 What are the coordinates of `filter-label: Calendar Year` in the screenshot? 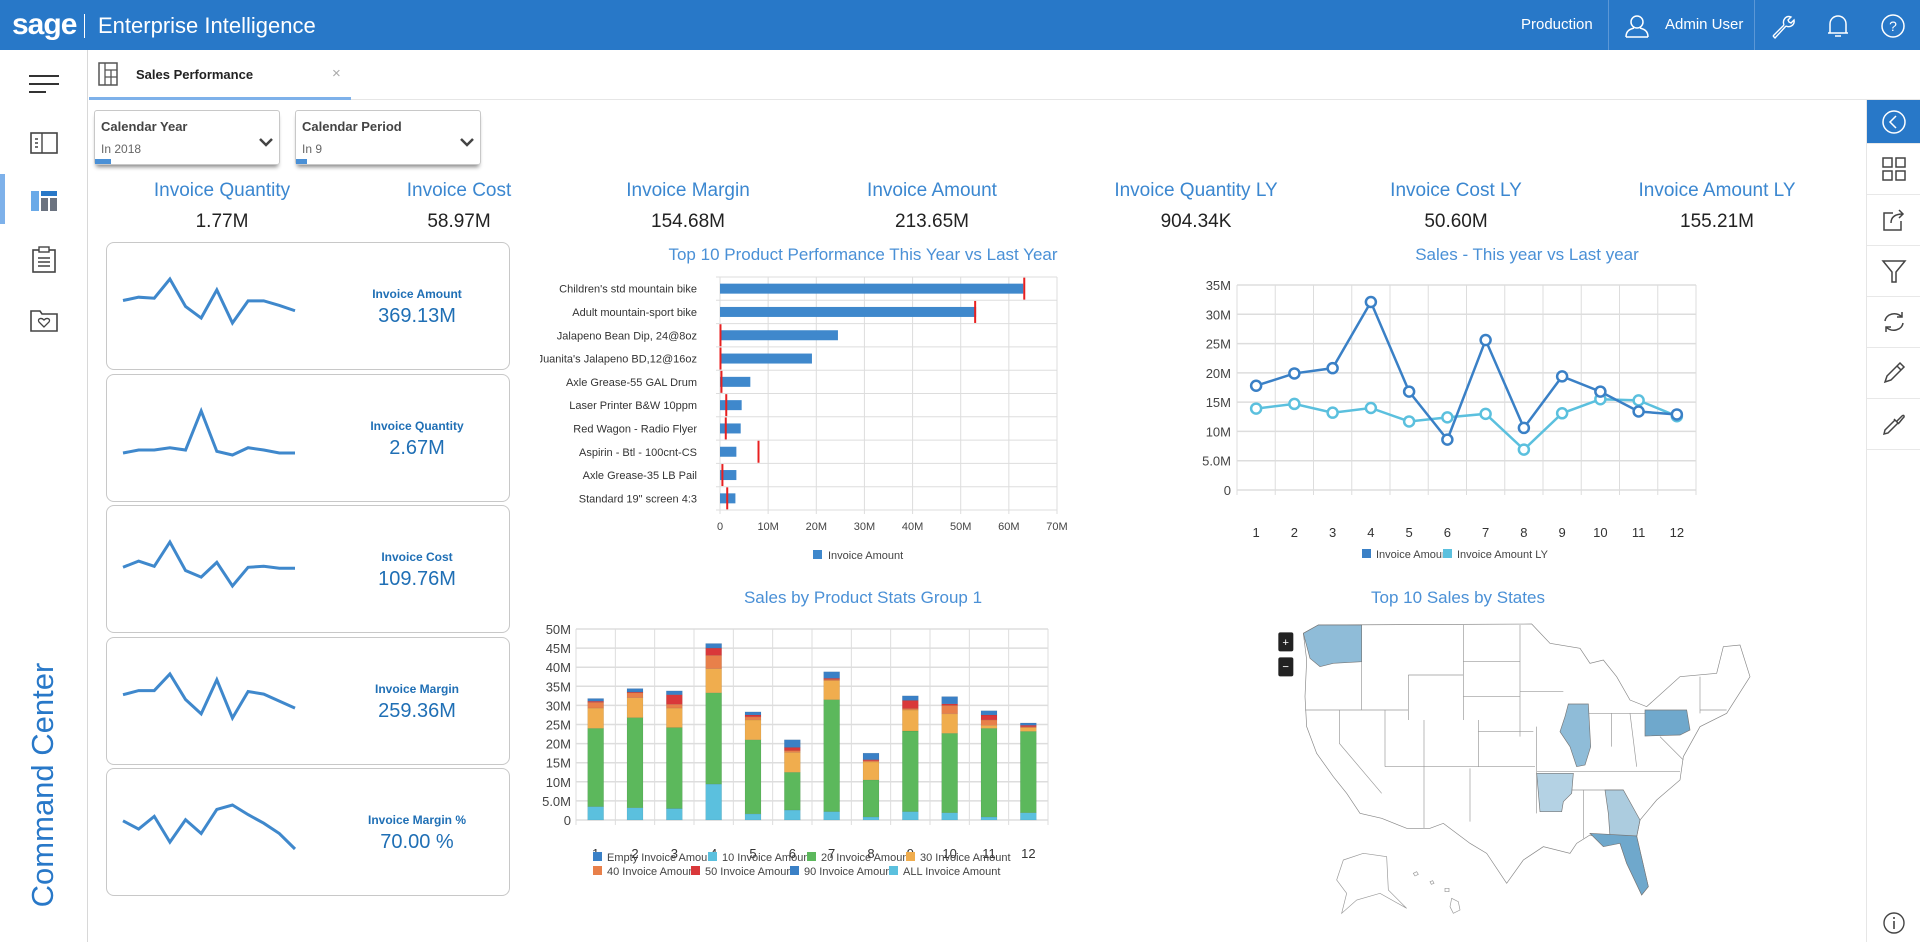 It's located at (144, 126).